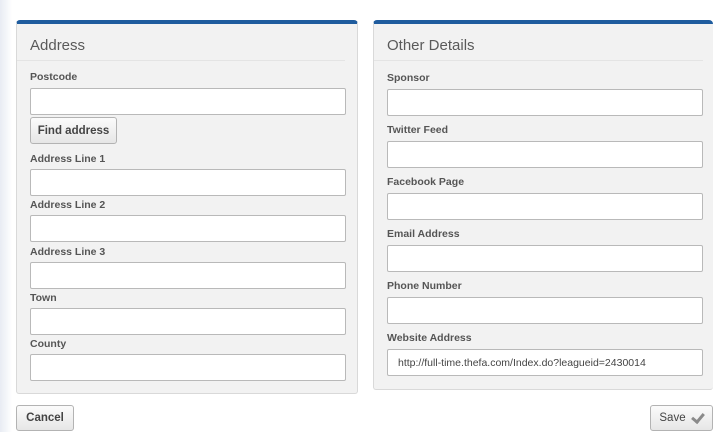  What do you see at coordinates (181, 42) in the screenshot?
I see `address-panel-title: Address` at bounding box center [181, 42].